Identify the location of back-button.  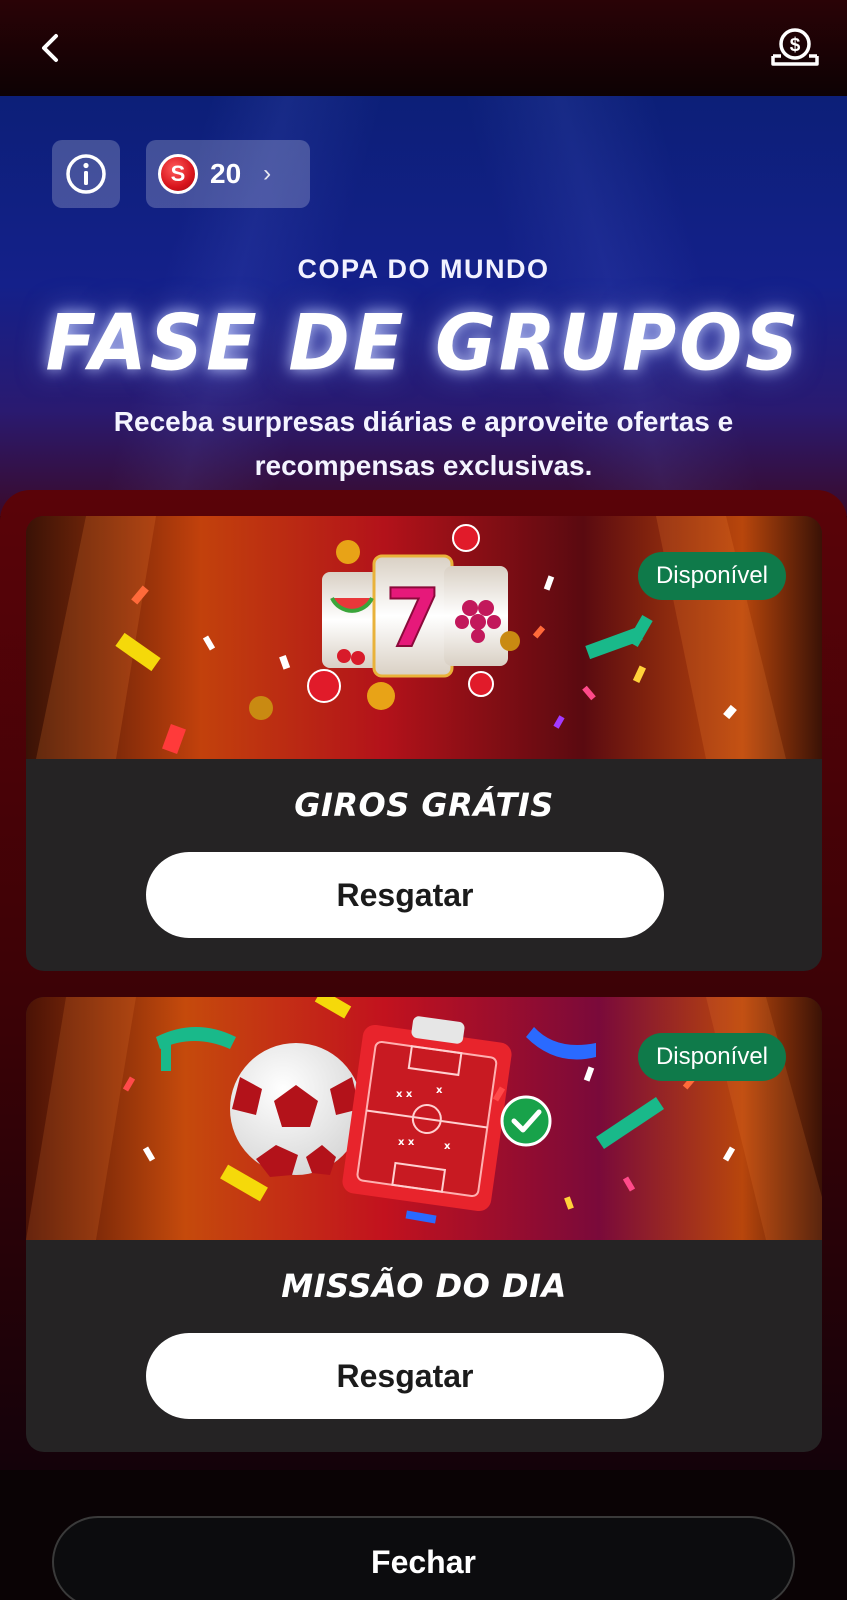
(50, 48).